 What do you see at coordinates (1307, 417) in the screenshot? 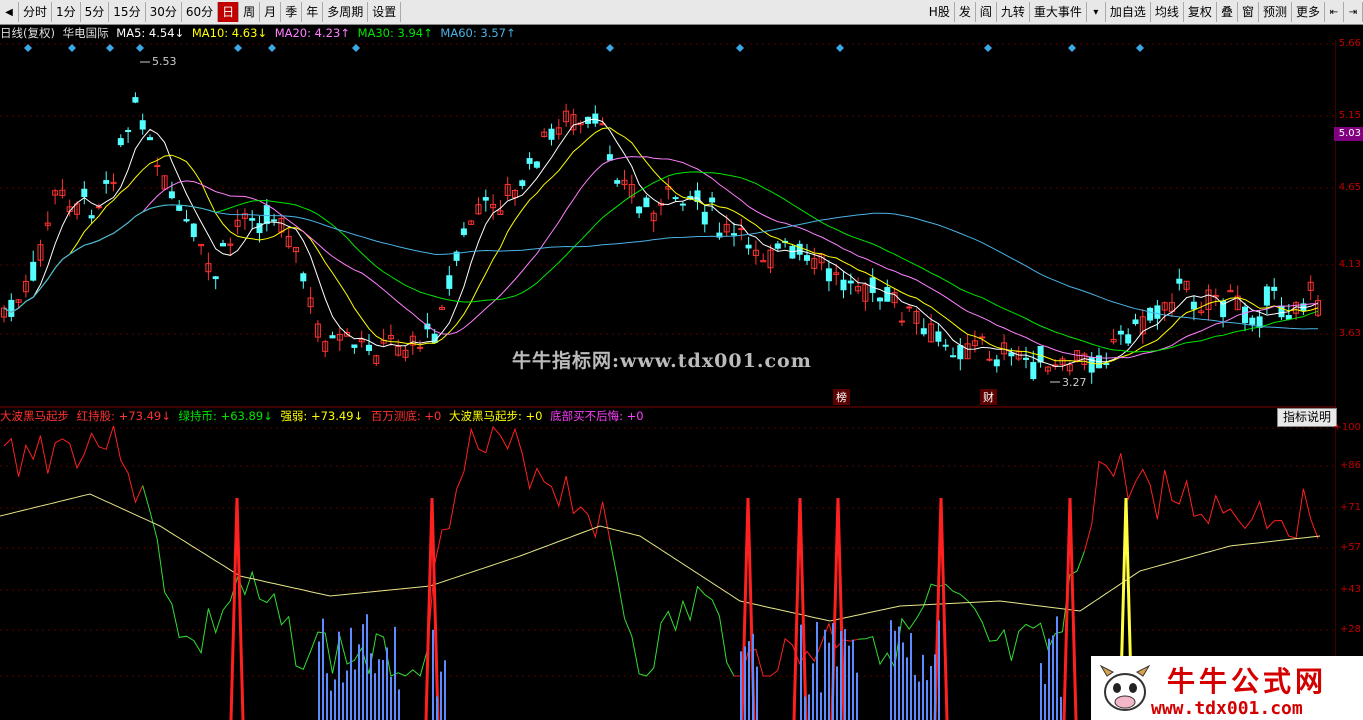
I see `indicator-help-button: 指标说明` at bounding box center [1307, 417].